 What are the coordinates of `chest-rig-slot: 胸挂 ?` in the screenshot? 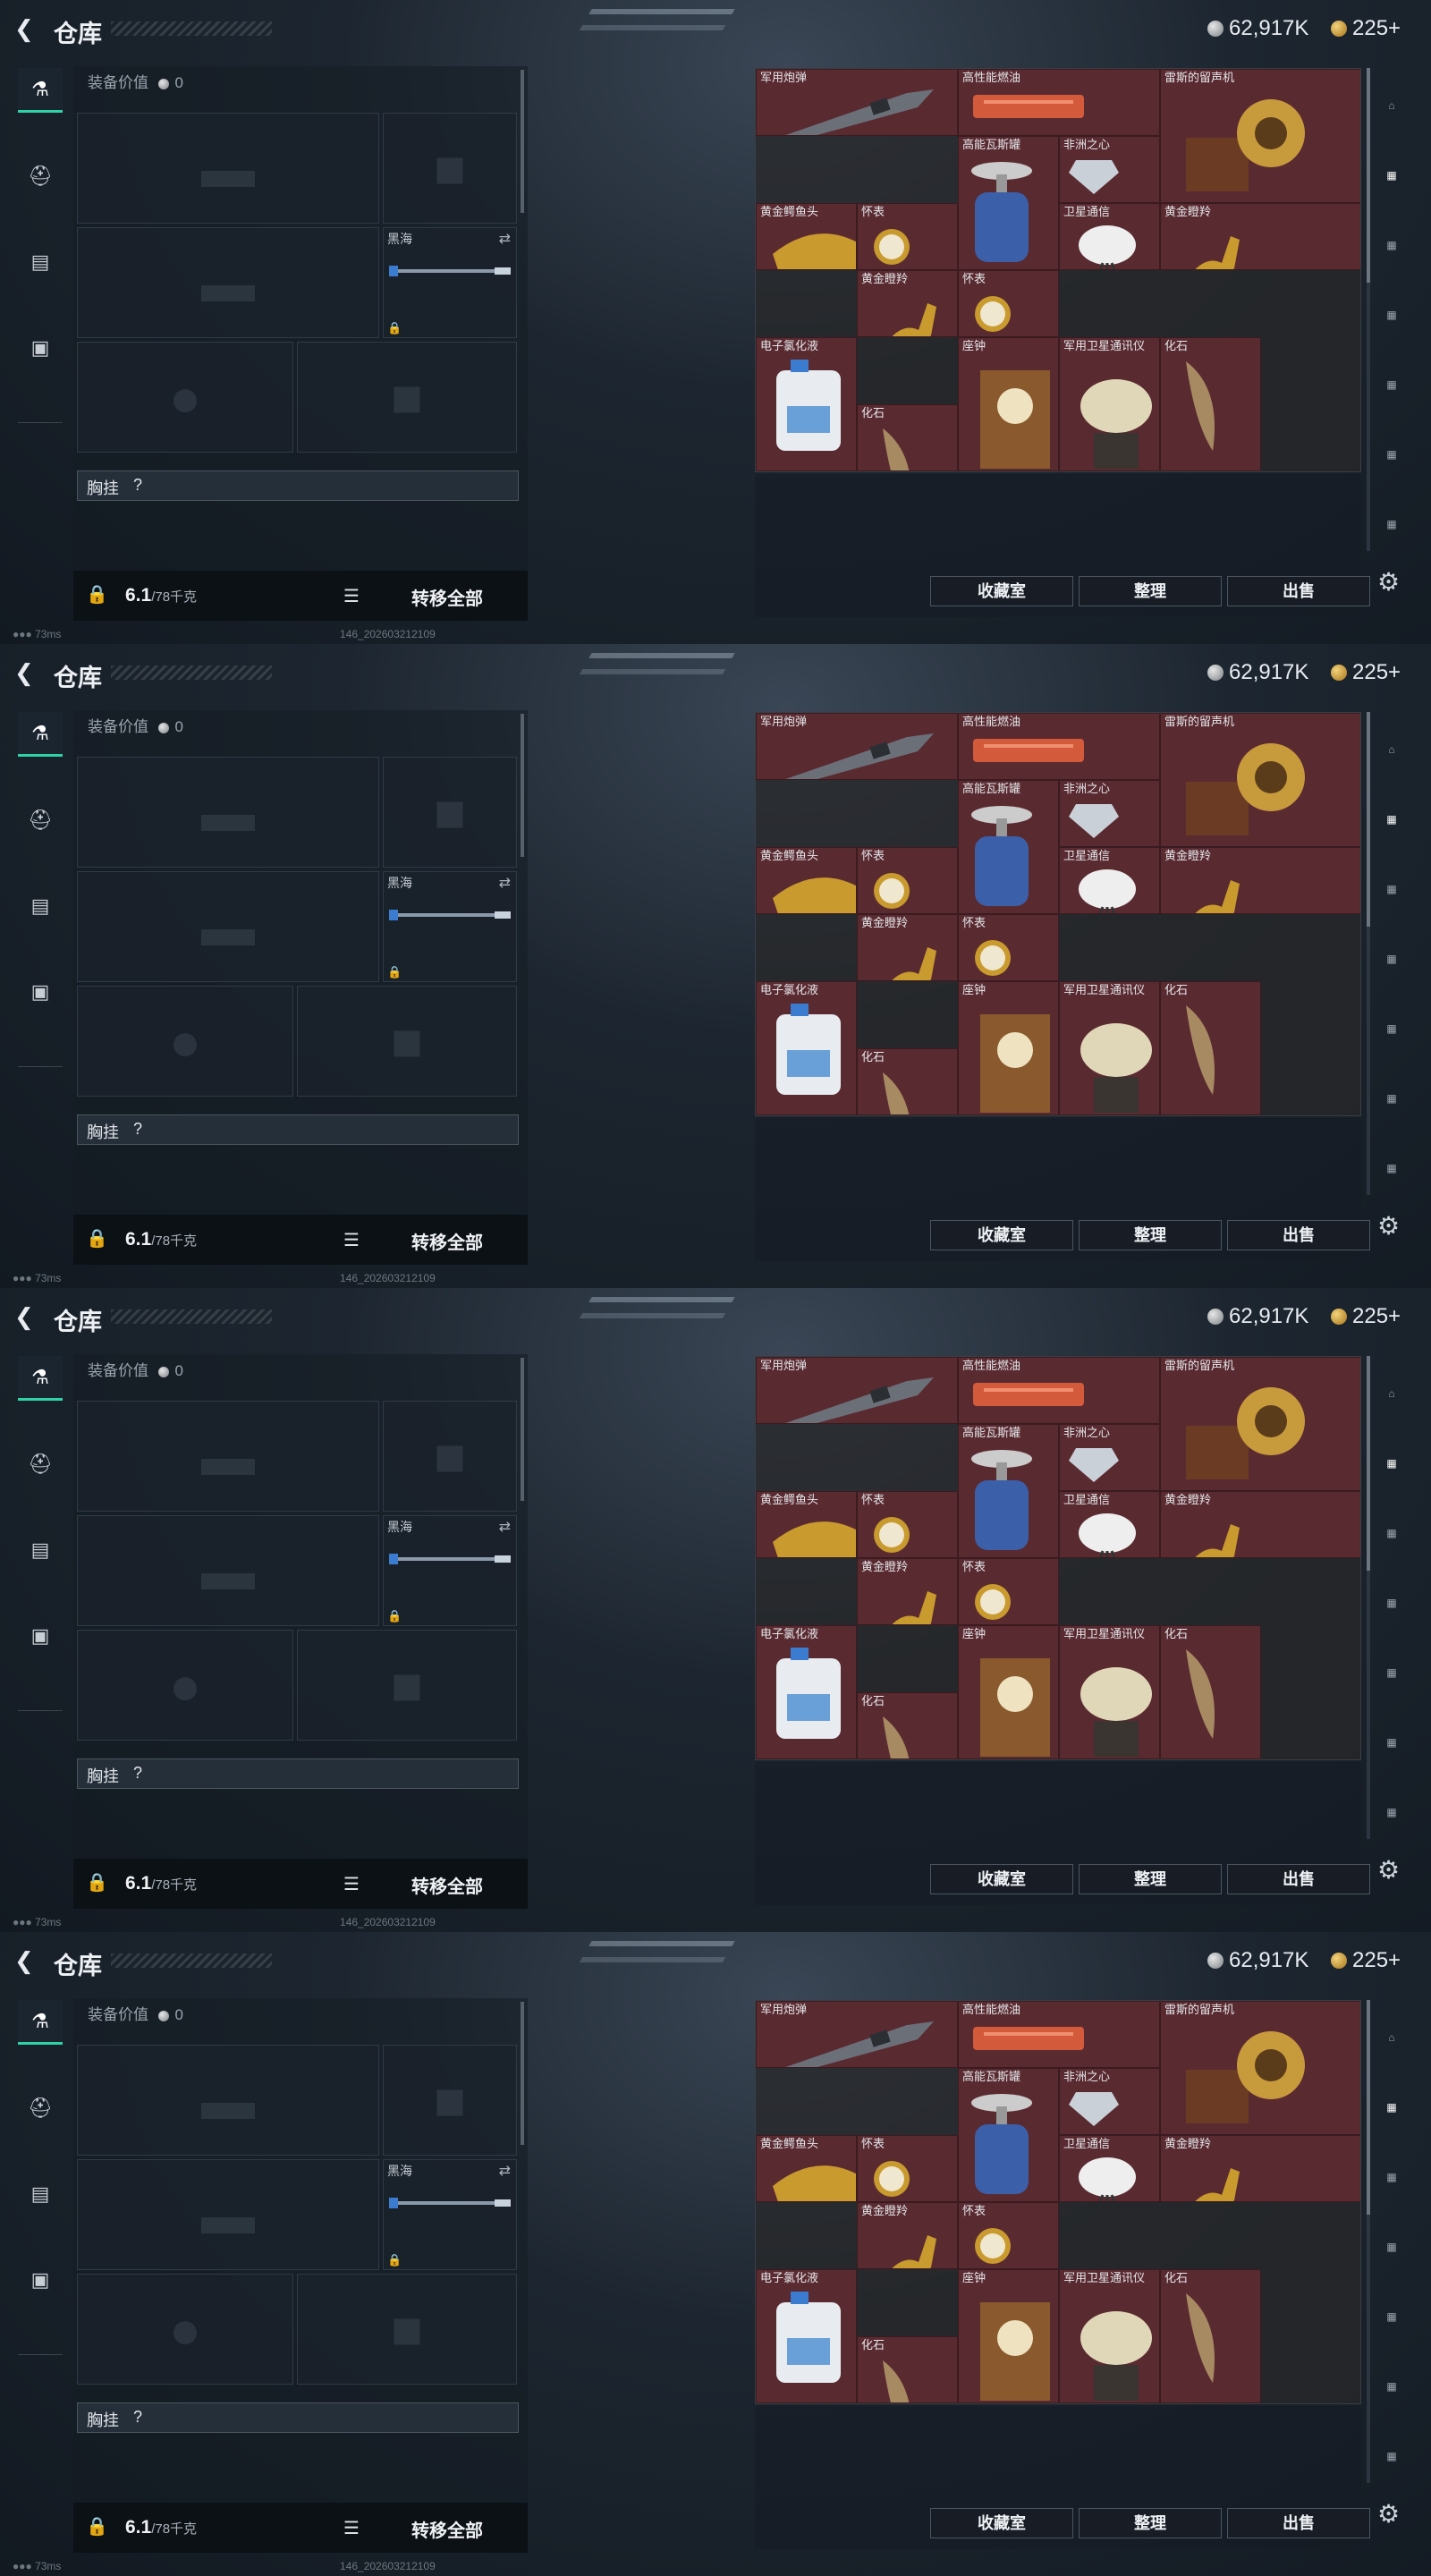 It's located at (298, 2417).